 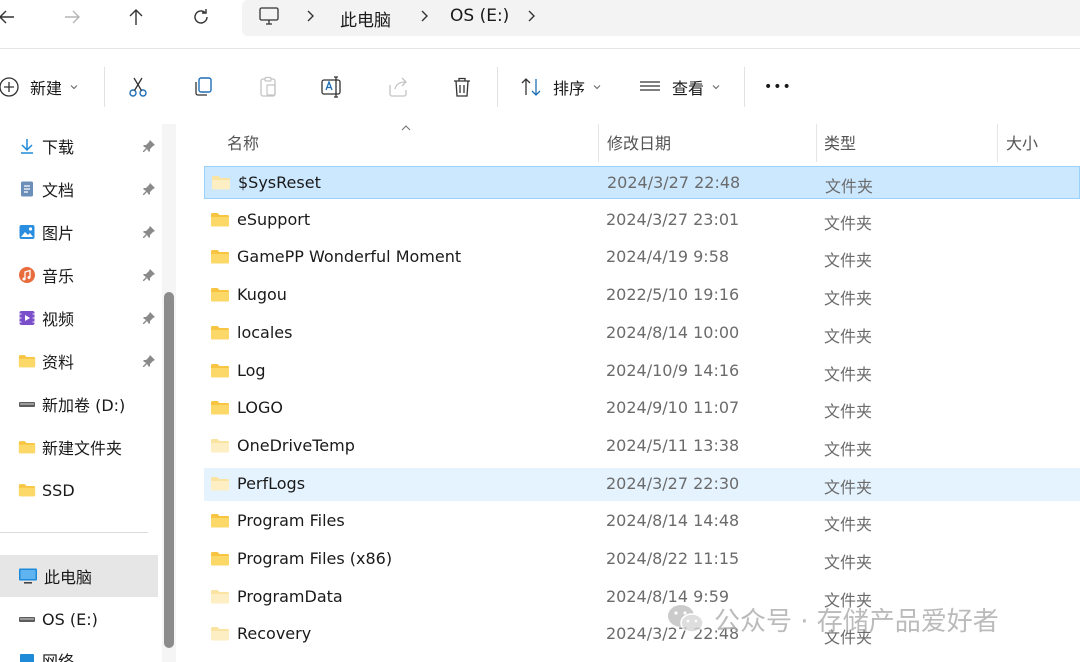 I want to click on file-modified-date: 2024/5/11 13:38, so click(x=673, y=445).